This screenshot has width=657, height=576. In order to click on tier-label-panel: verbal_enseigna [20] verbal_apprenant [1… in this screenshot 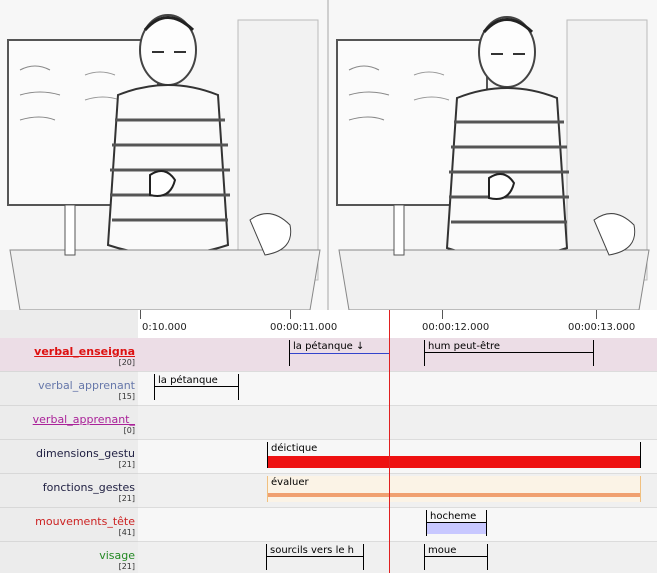, I will do `click(69, 441)`.